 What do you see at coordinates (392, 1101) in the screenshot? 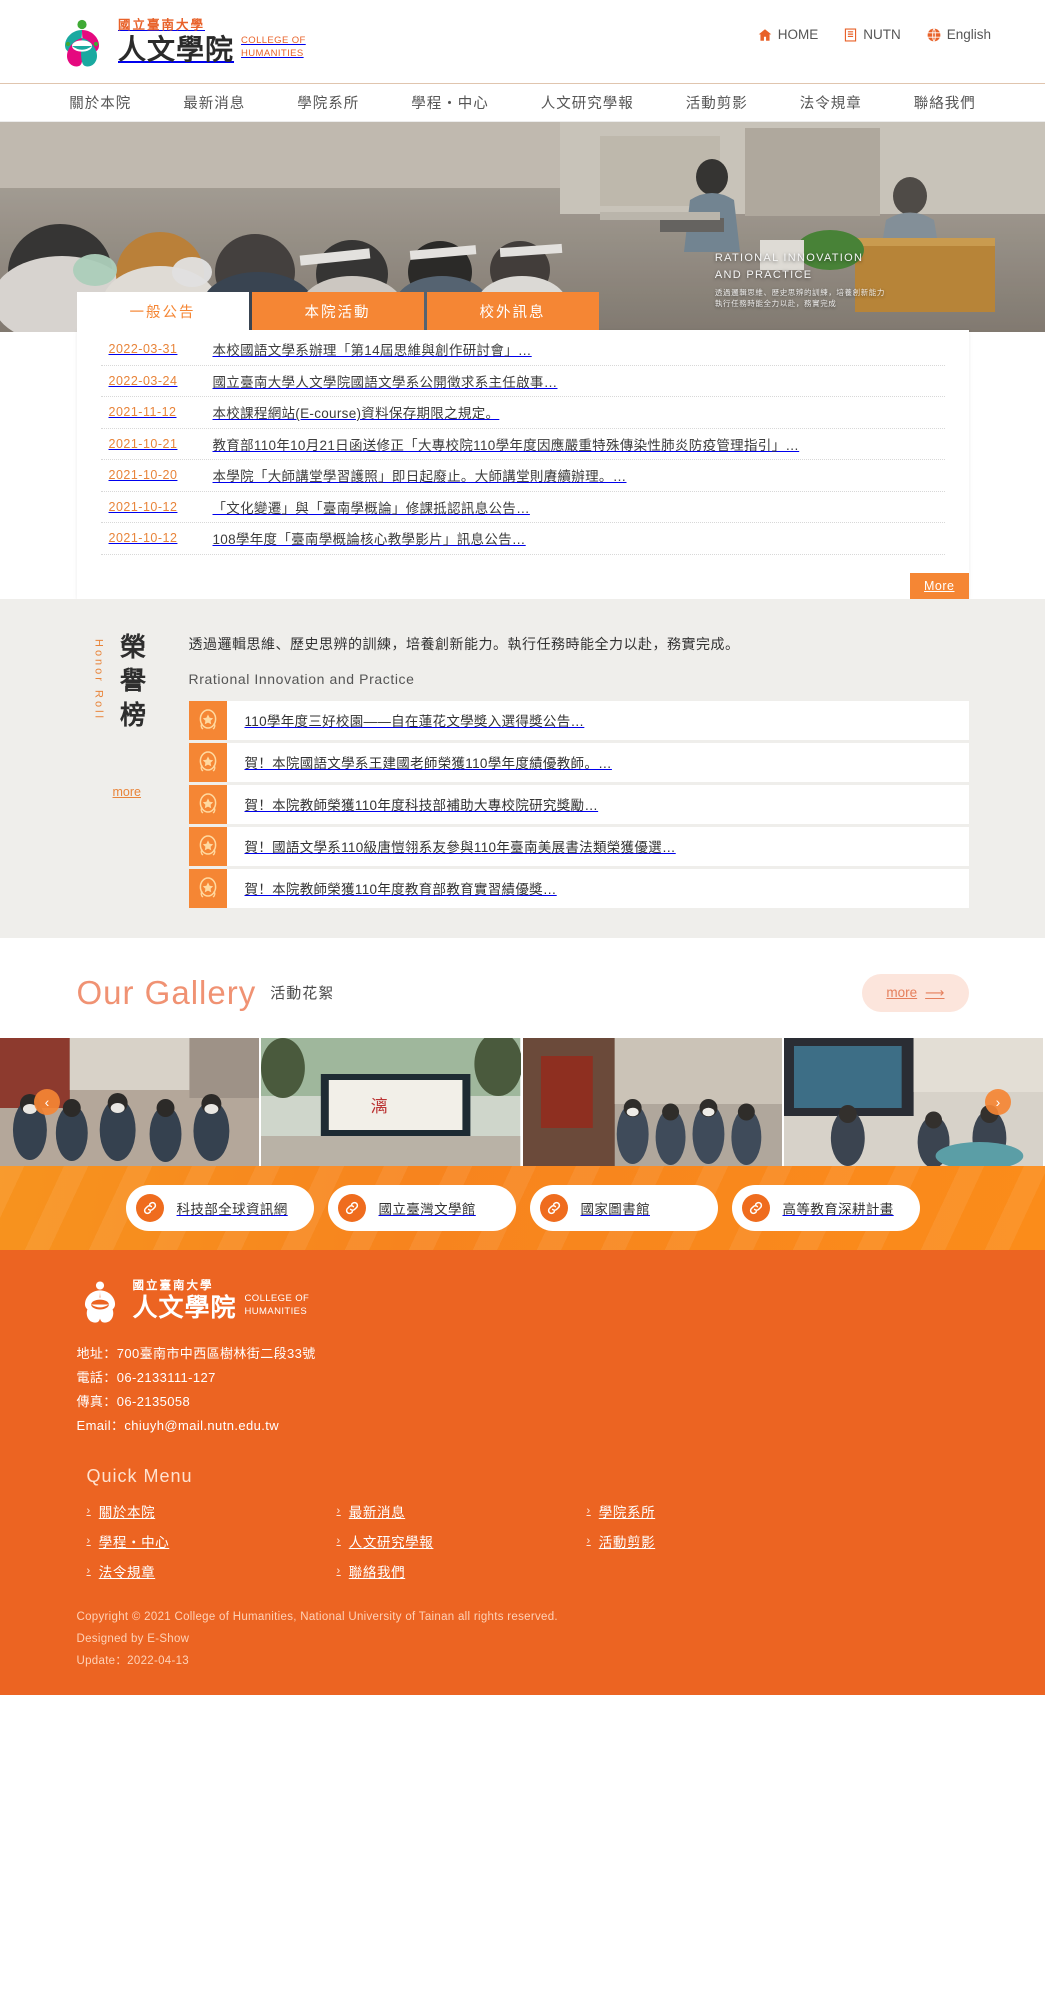
I see `gallery-slide: 漓` at bounding box center [392, 1101].